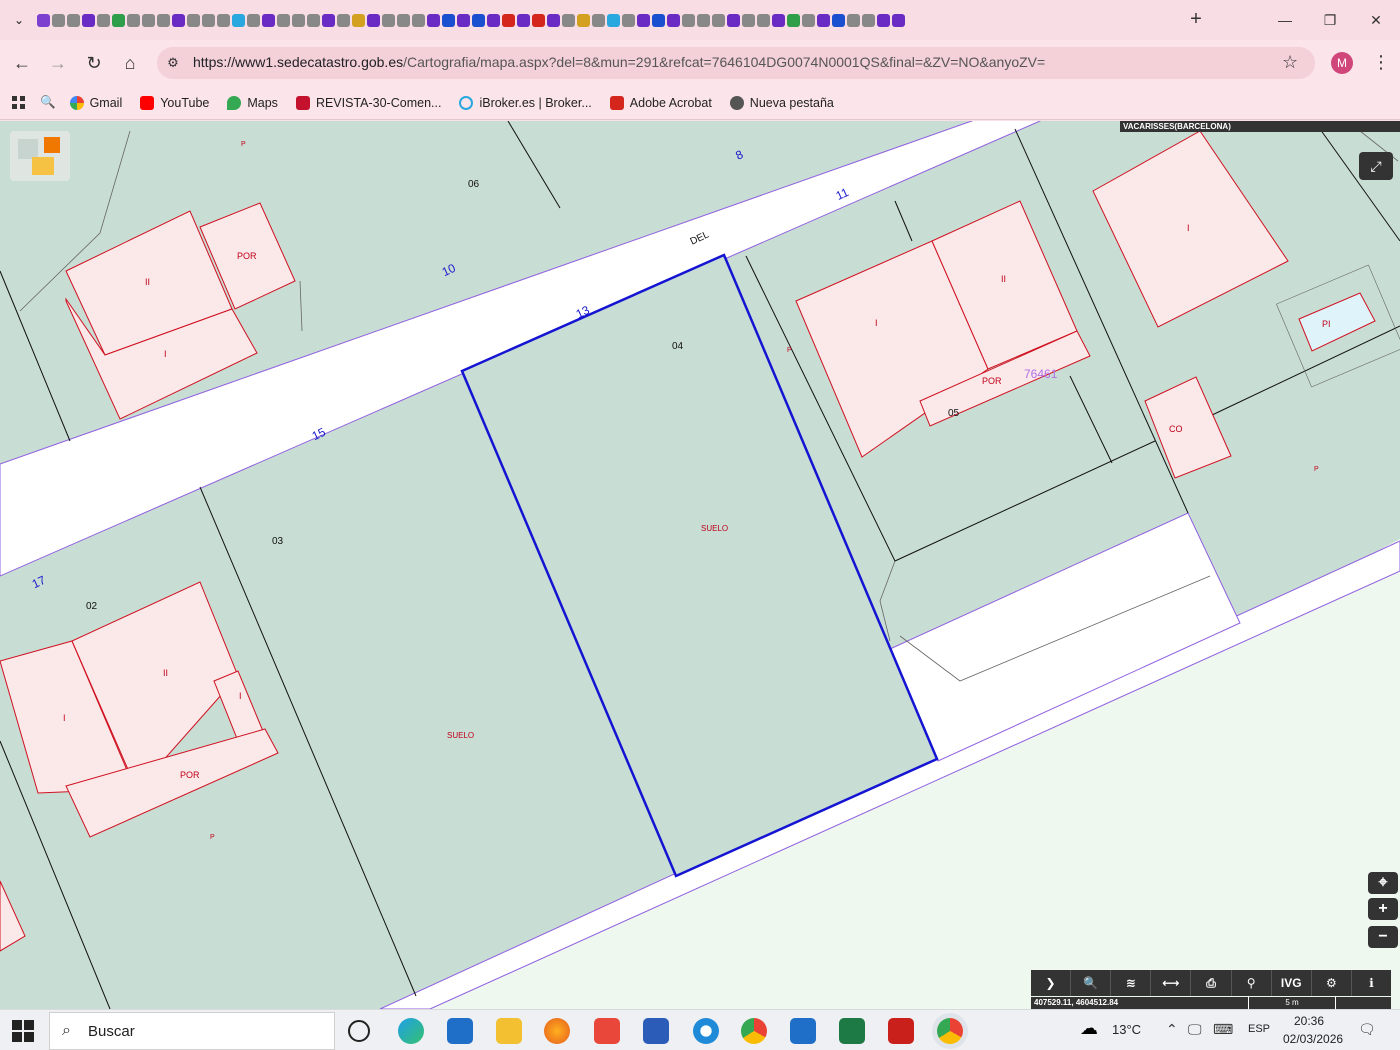 This screenshot has width=1400, height=1050. I want to click on temperature: 13°C, so click(1126, 1029).